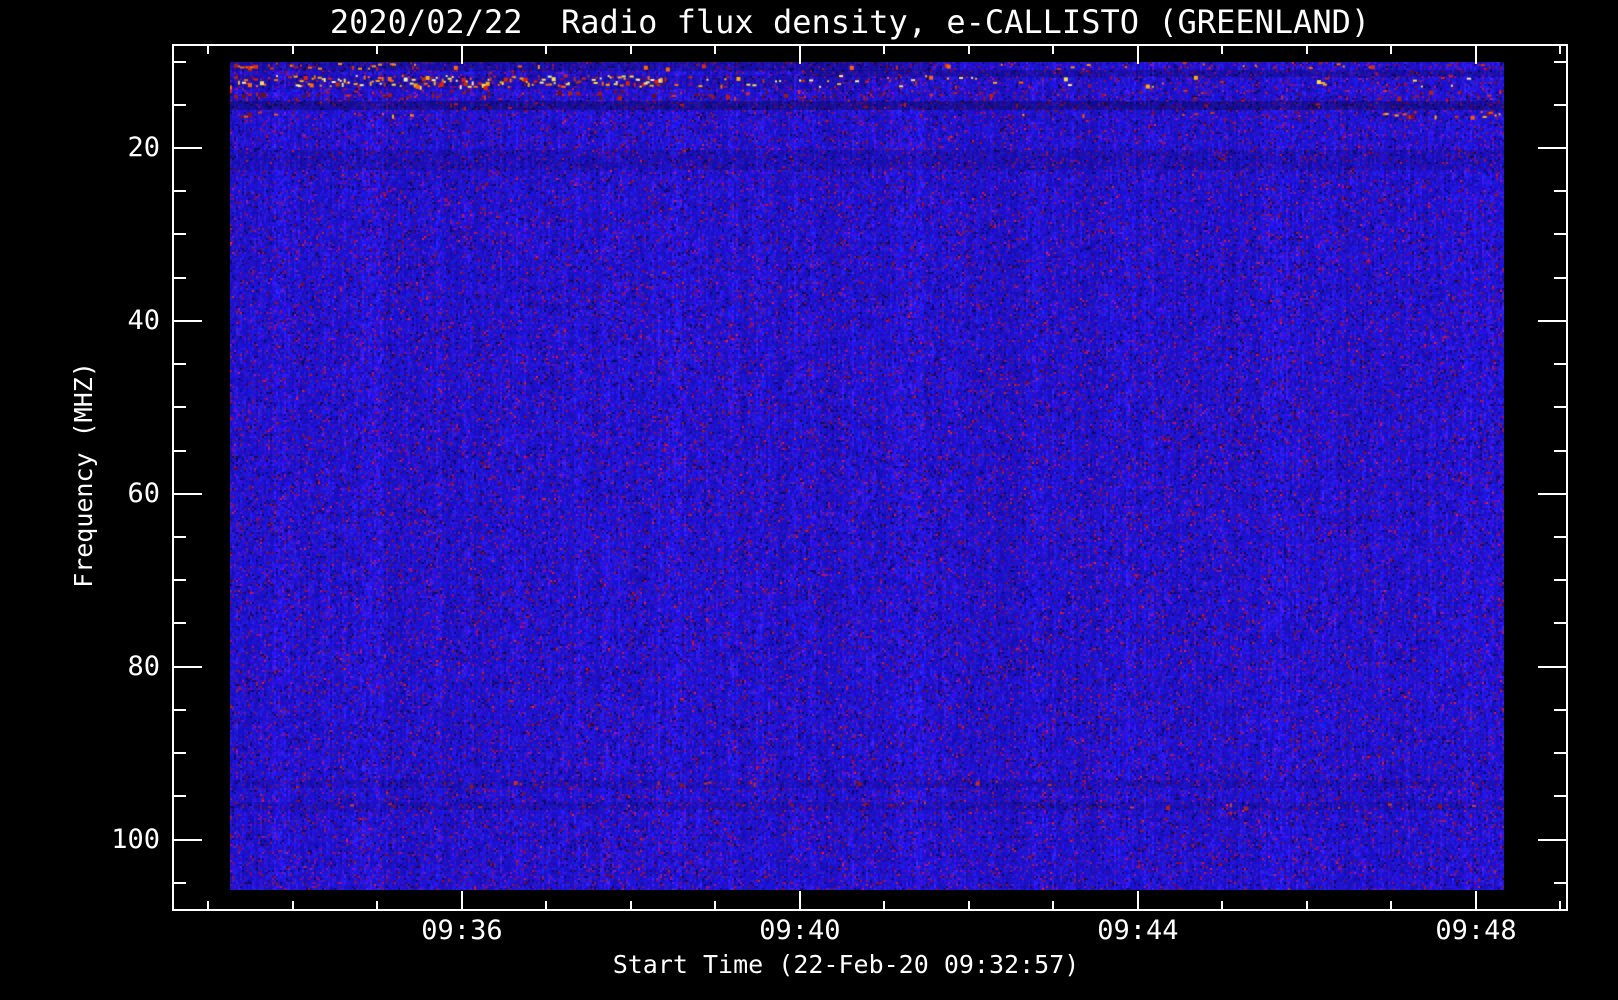  I want to click on y-tick-label: 60, so click(143, 493).